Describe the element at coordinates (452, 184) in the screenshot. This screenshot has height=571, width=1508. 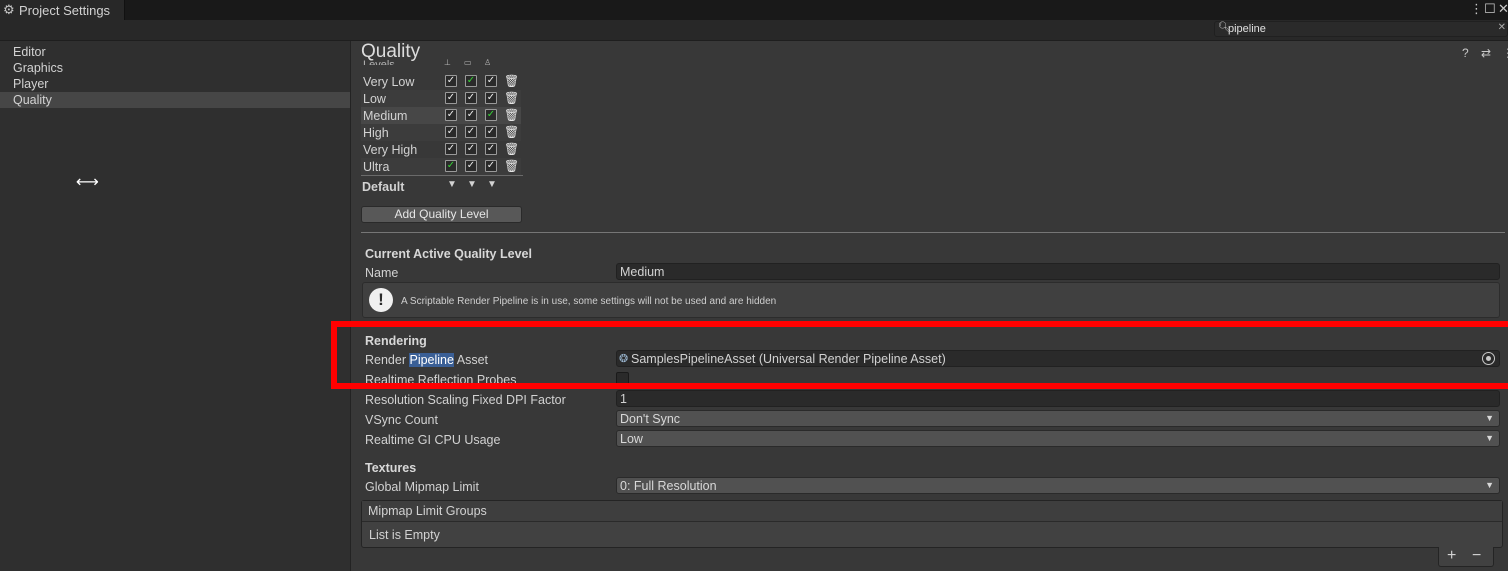
I see `default-standalone-dropdown: ▼` at that location.